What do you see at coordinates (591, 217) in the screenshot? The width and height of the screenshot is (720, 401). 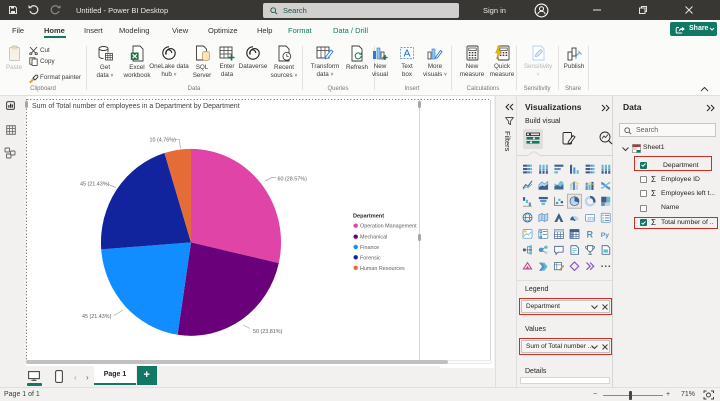 I see `svg-text: 123` at bounding box center [591, 217].